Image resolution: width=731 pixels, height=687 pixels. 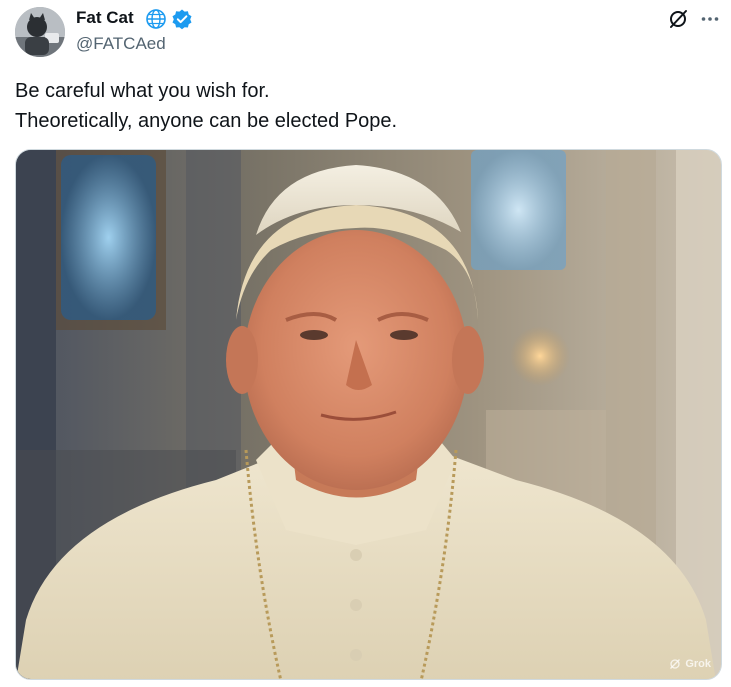 I want to click on tweet-text-line-1: Be careful what you wish for., so click(x=142, y=91).